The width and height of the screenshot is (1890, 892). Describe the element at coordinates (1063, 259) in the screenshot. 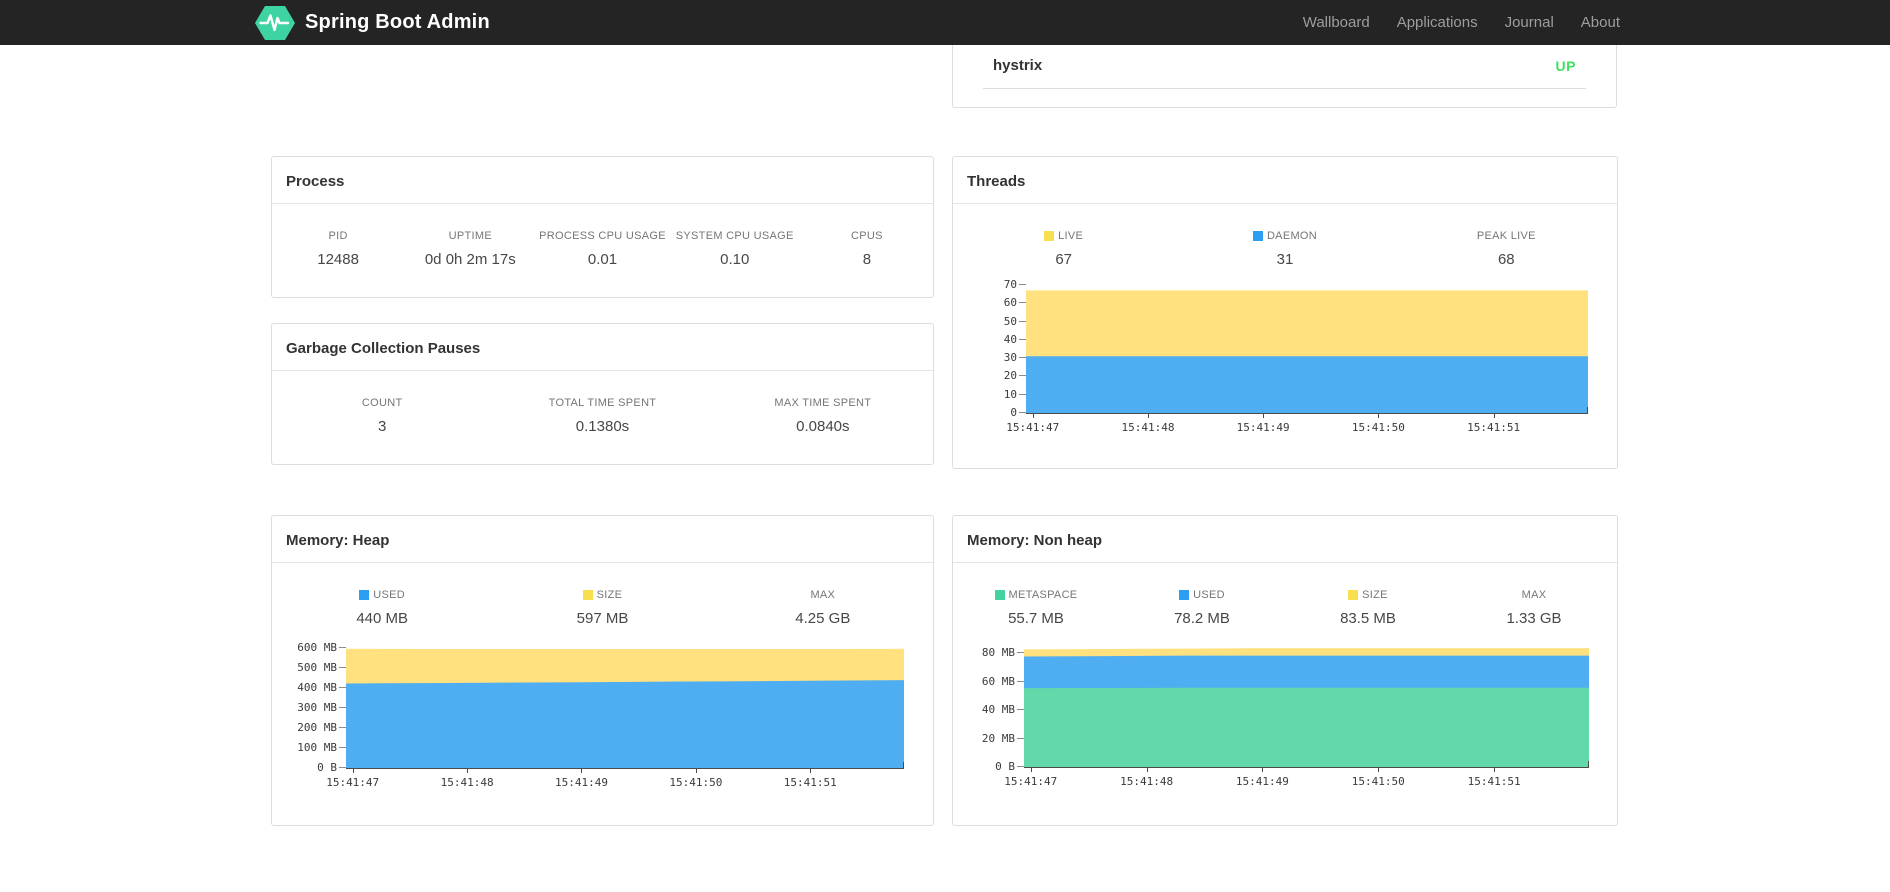

I see `stat-value: 67` at that location.